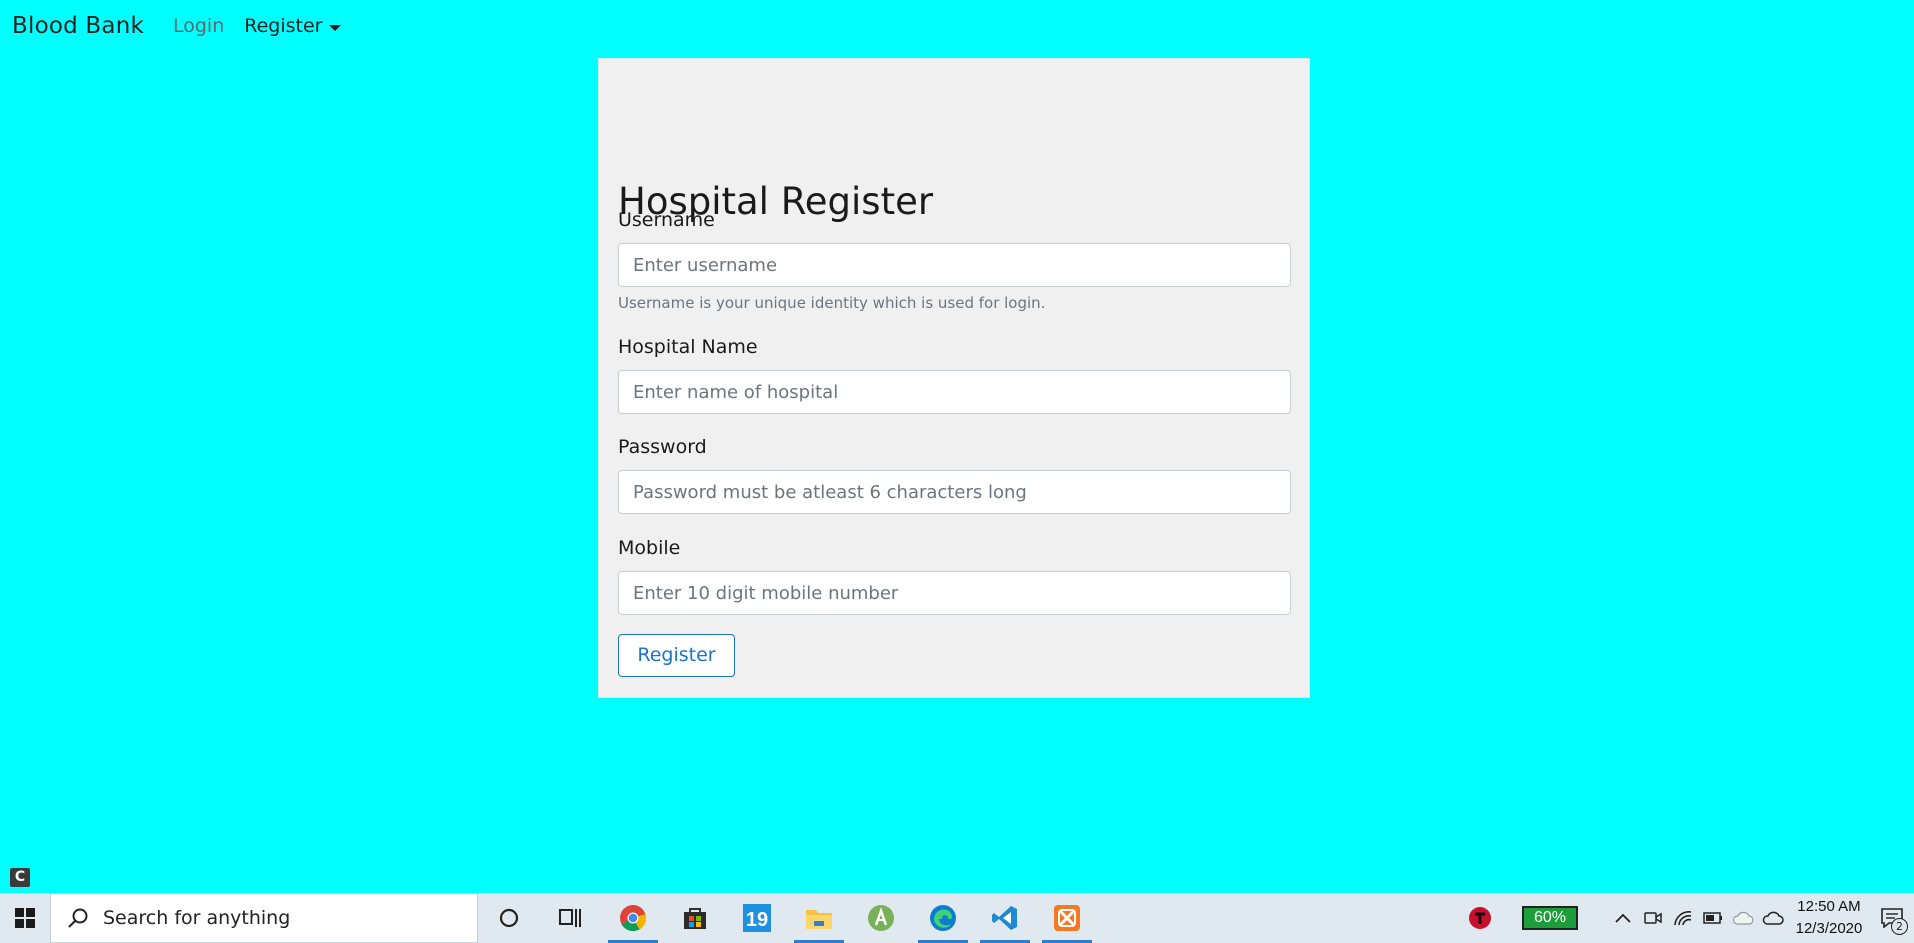 The image size is (1914, 943). Describe the element at coordinates (676, 655) in the screenshot. I see `register-button: Register` at that location.